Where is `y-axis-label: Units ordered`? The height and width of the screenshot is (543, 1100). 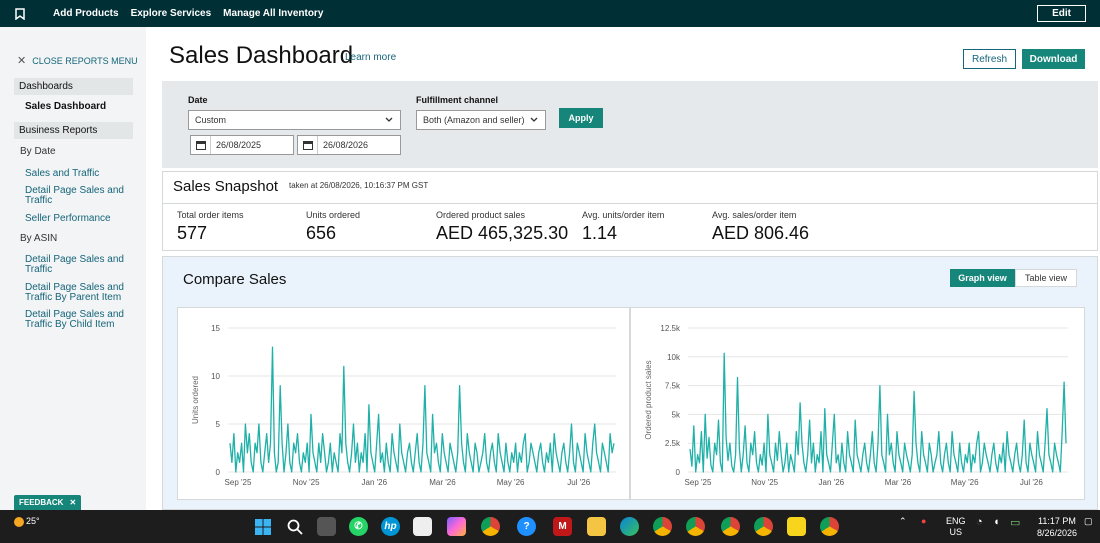 y-axis-label: Units ordered is located at coordinates (195, 400).